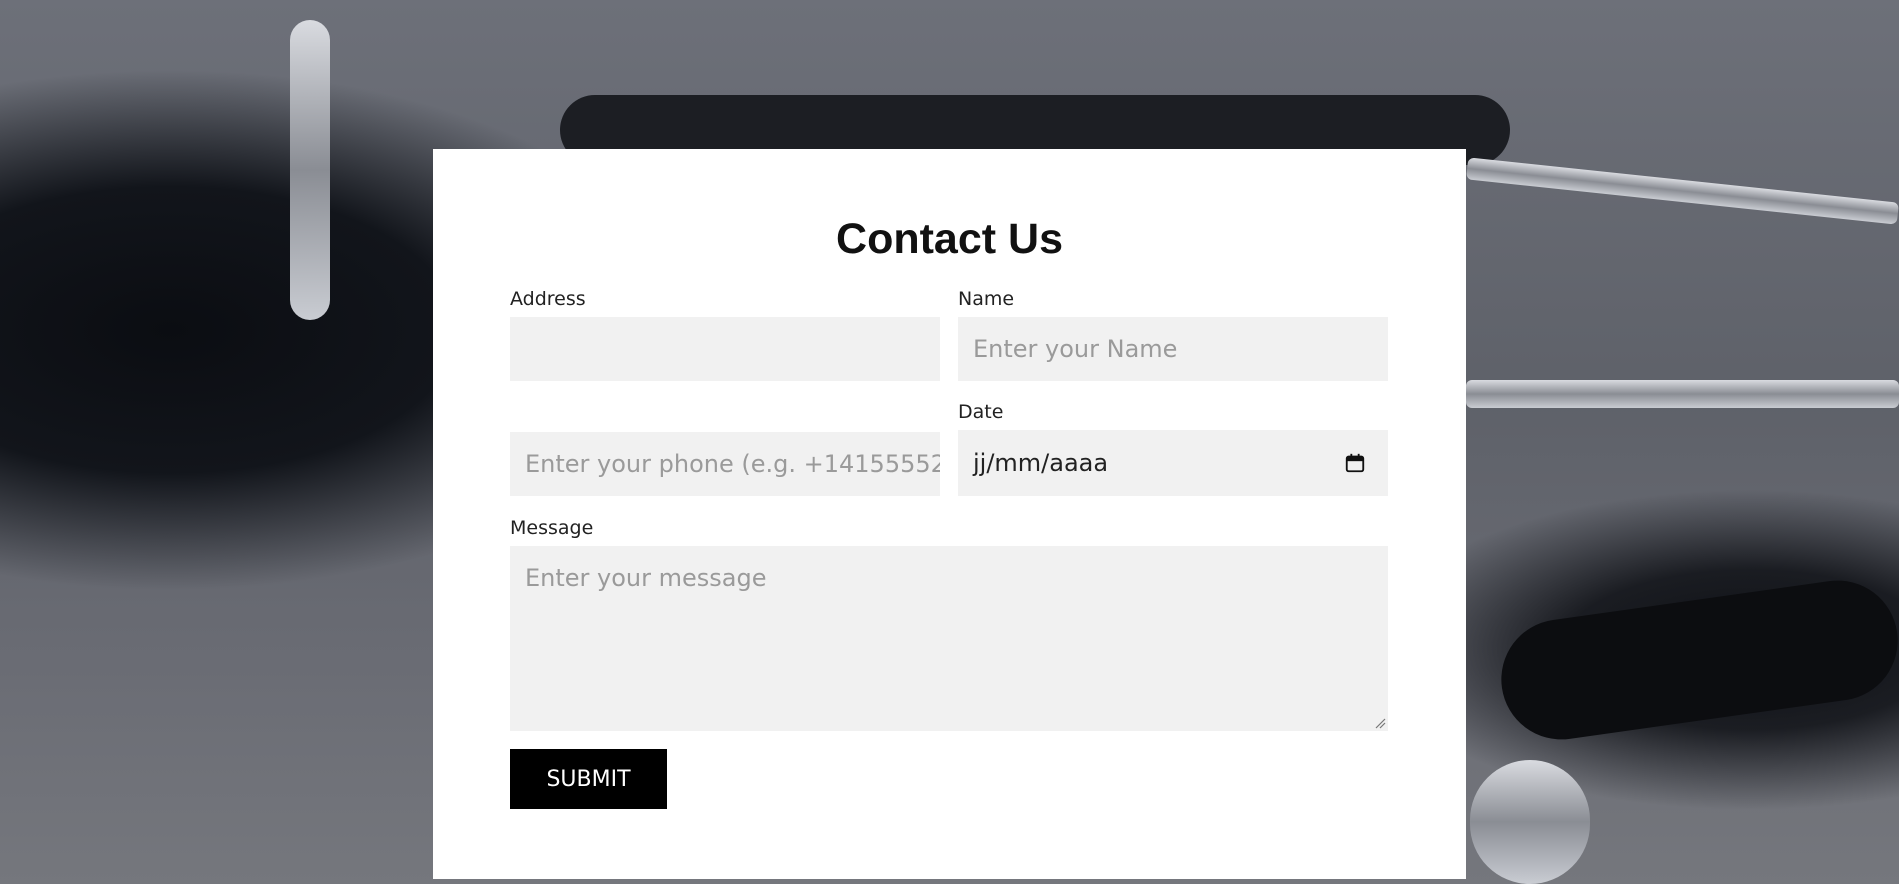 Image resolution: width=1899 pixels, height=884 pixels. What do you see at coordinates (310, 170) in the screenshot?
I see `bg-stethoscope-earpiece` at bounding box center [310, 170].